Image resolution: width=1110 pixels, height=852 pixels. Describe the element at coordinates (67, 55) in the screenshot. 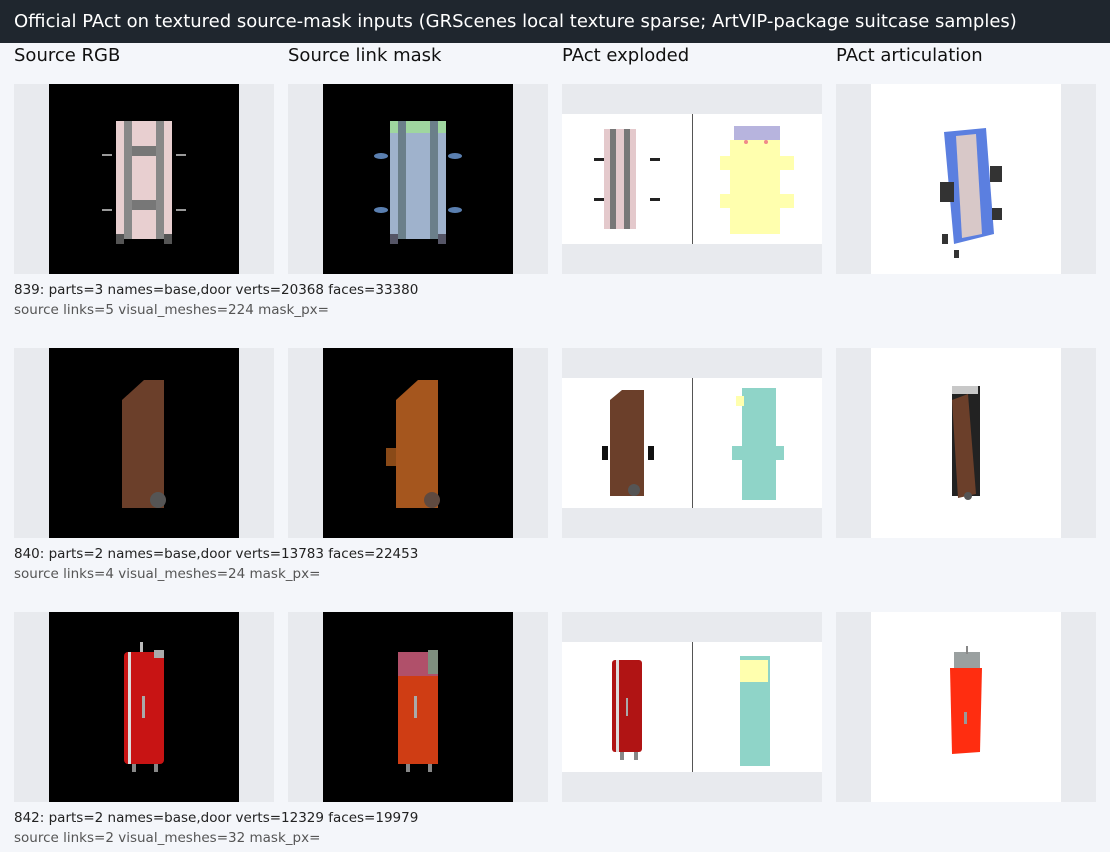

I see `column-header-source-rgb: Source RGB` at that location.